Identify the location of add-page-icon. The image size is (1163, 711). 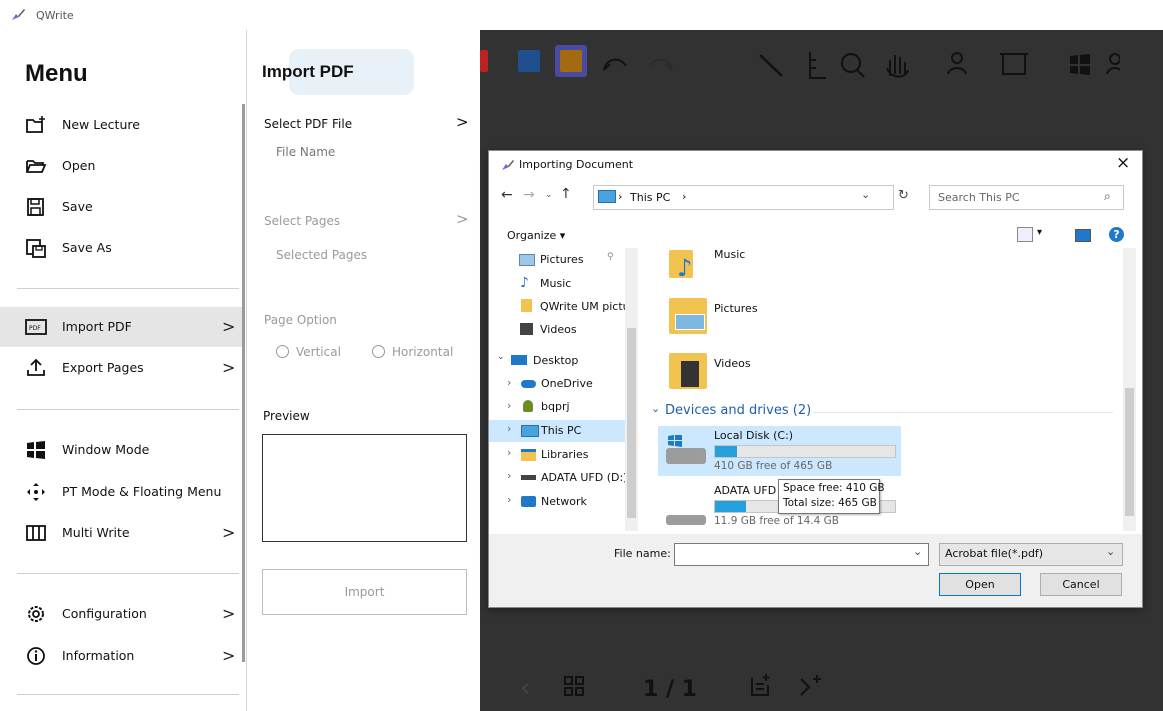
(810, 686).